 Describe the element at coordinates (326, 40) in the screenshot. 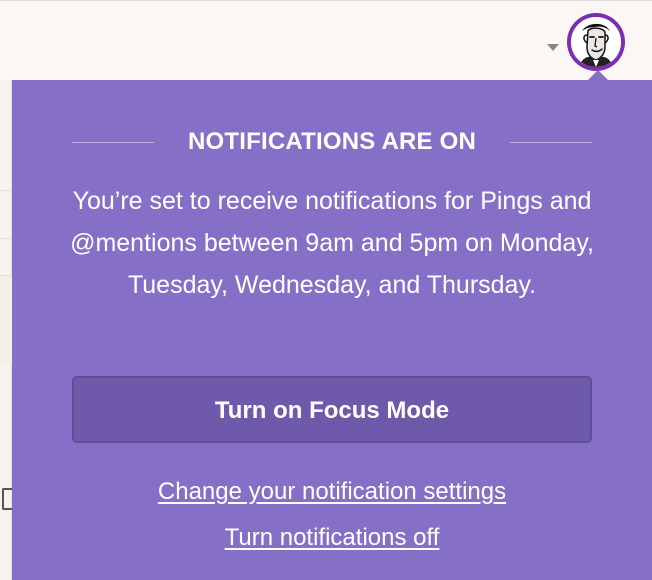

I see `top-navigation-bar` at that location.